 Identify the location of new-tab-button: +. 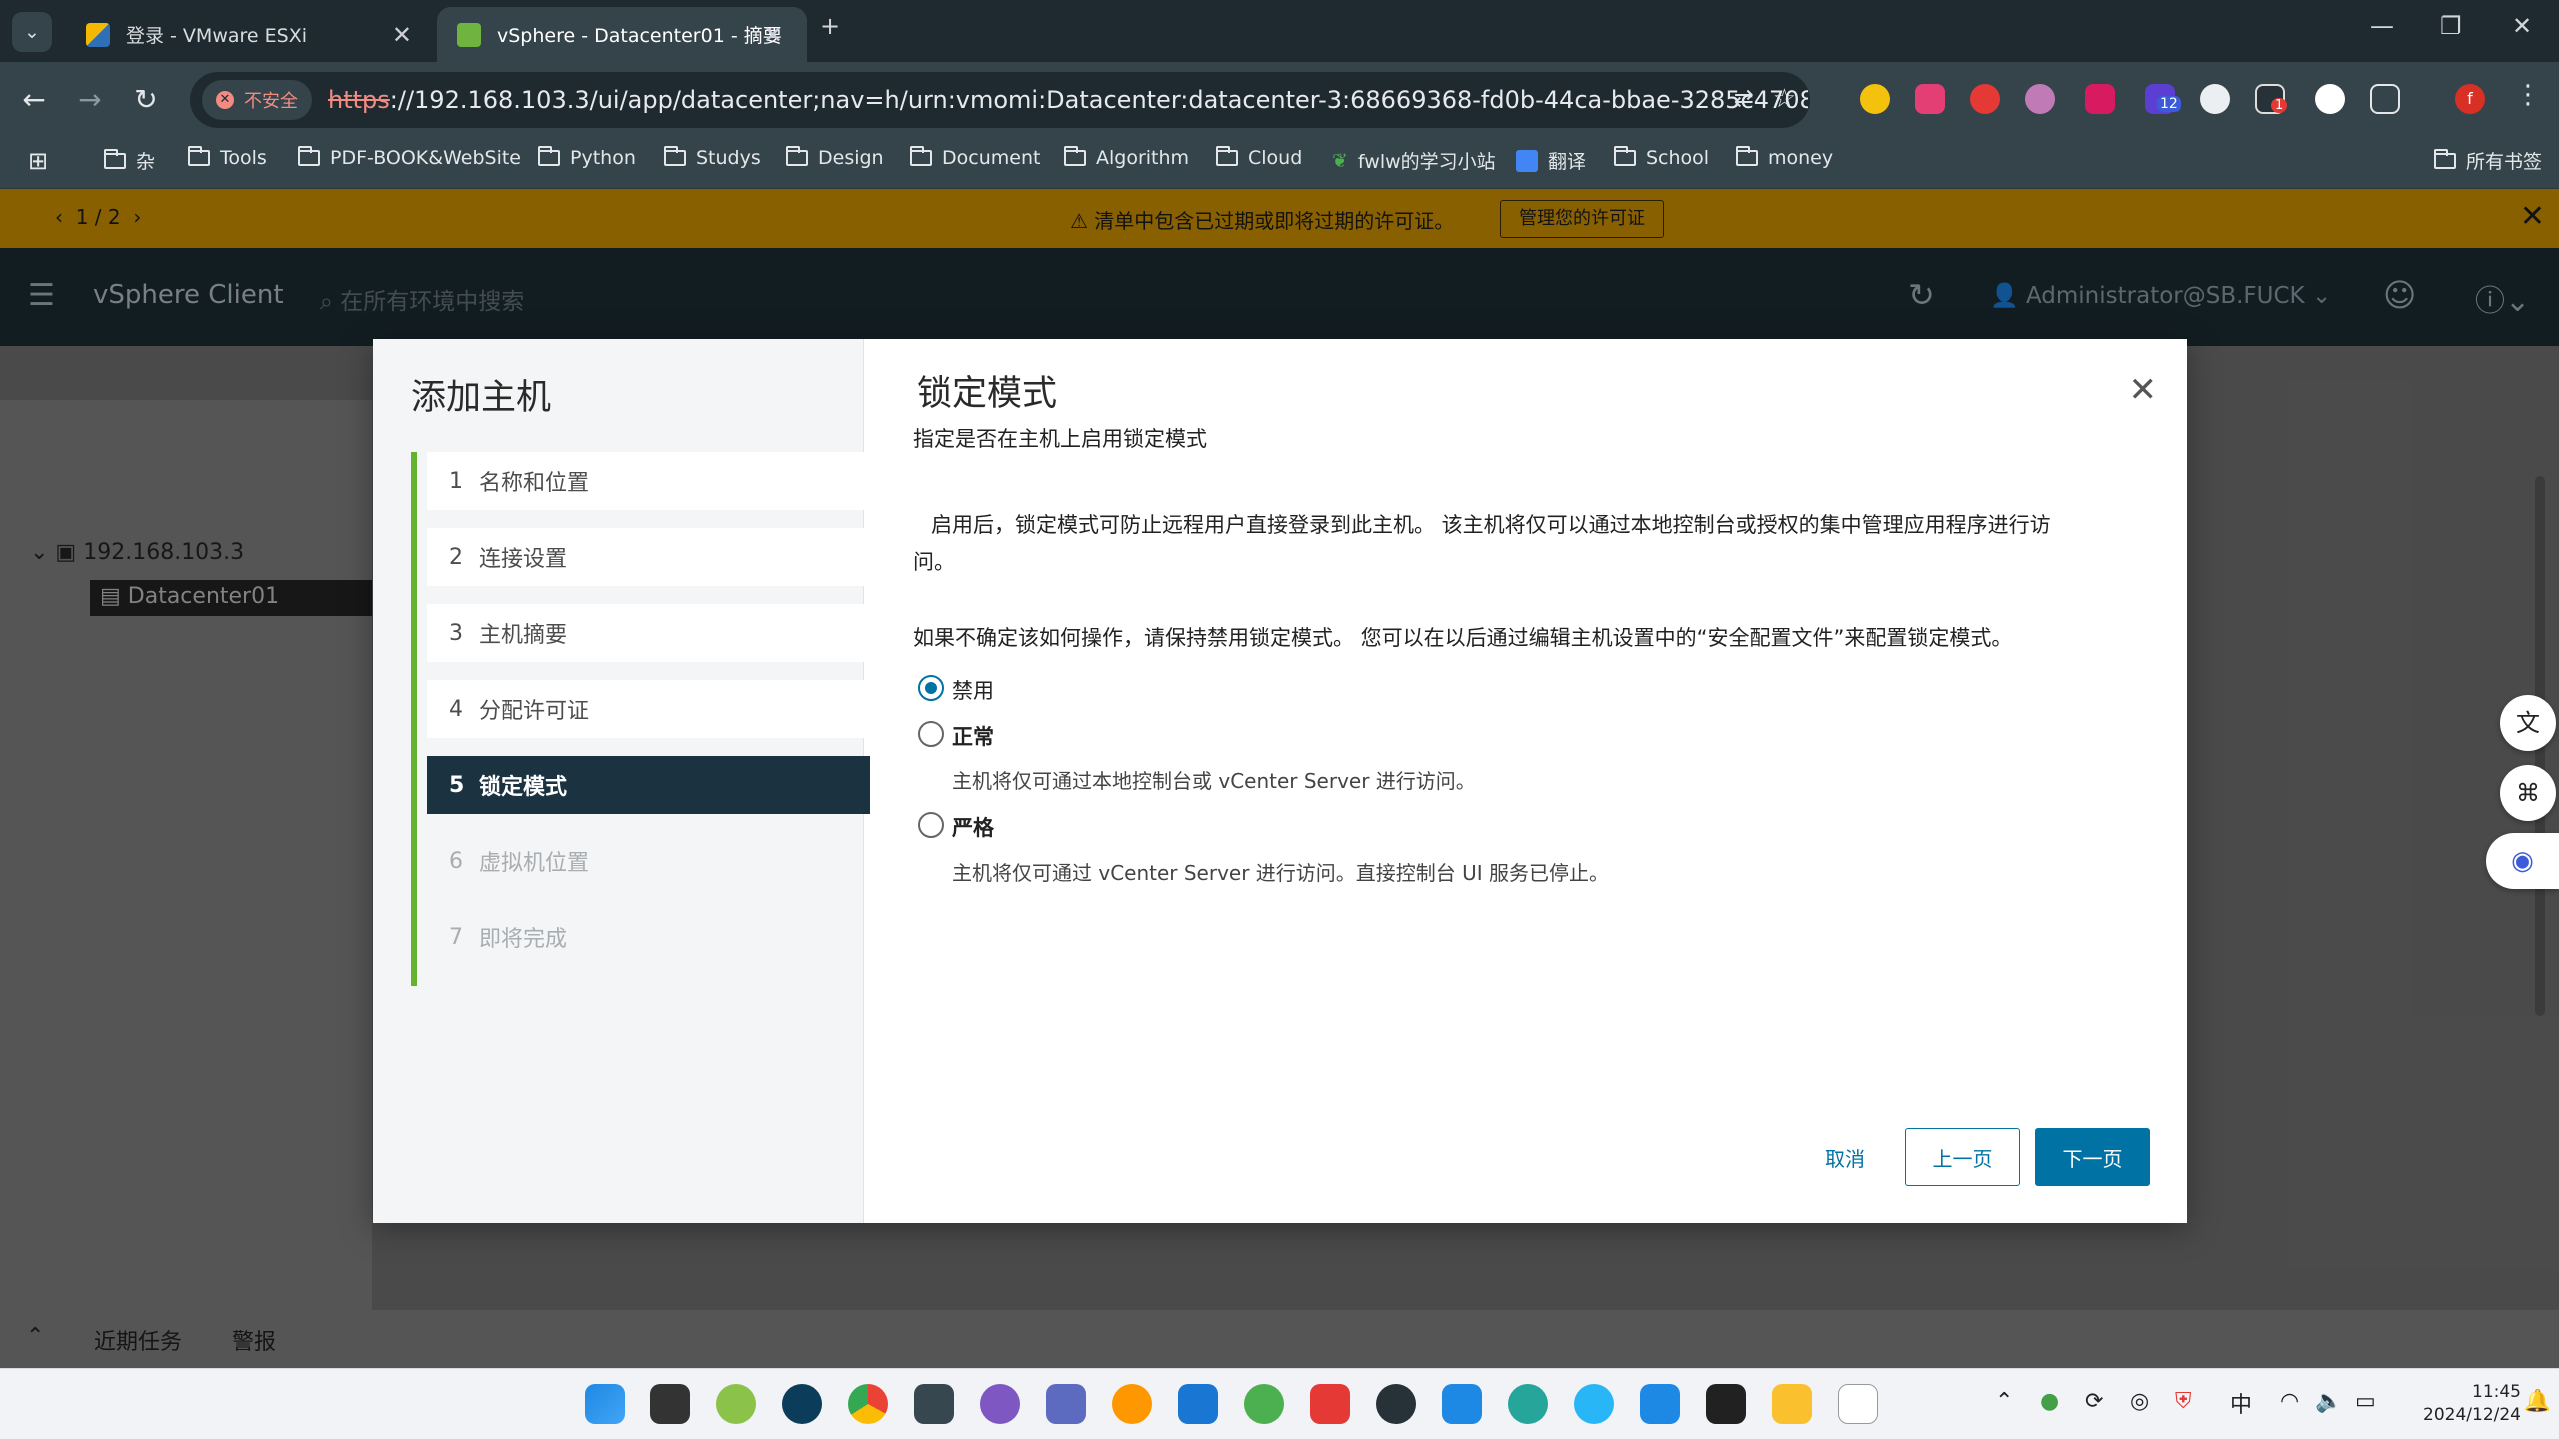
(830, 26).